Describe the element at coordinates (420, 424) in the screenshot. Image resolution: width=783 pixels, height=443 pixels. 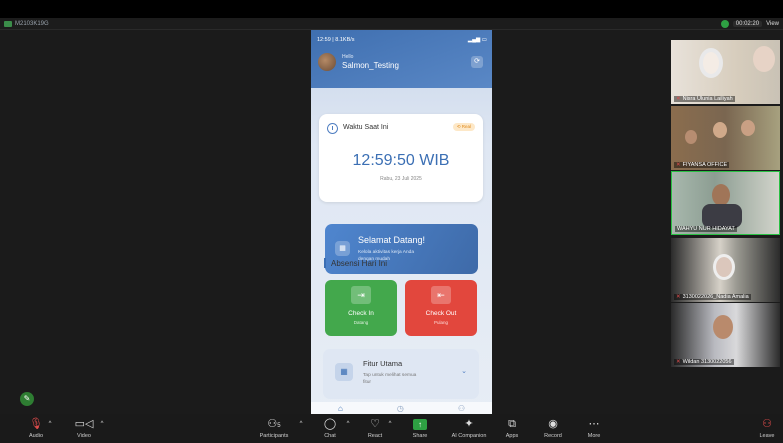
I see `share-icon: ↑` at that location.